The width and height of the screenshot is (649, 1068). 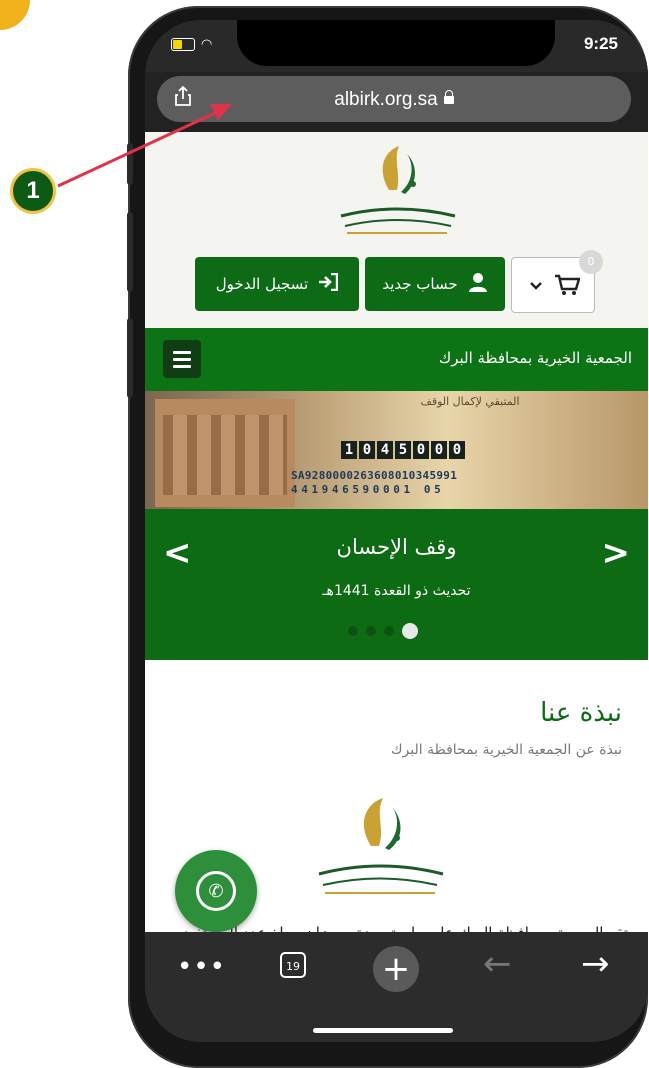 What do you see at coordinates (33, 191) in the screenshot?
I see `annotation-callout: 1` at bounding box center [33, 191].